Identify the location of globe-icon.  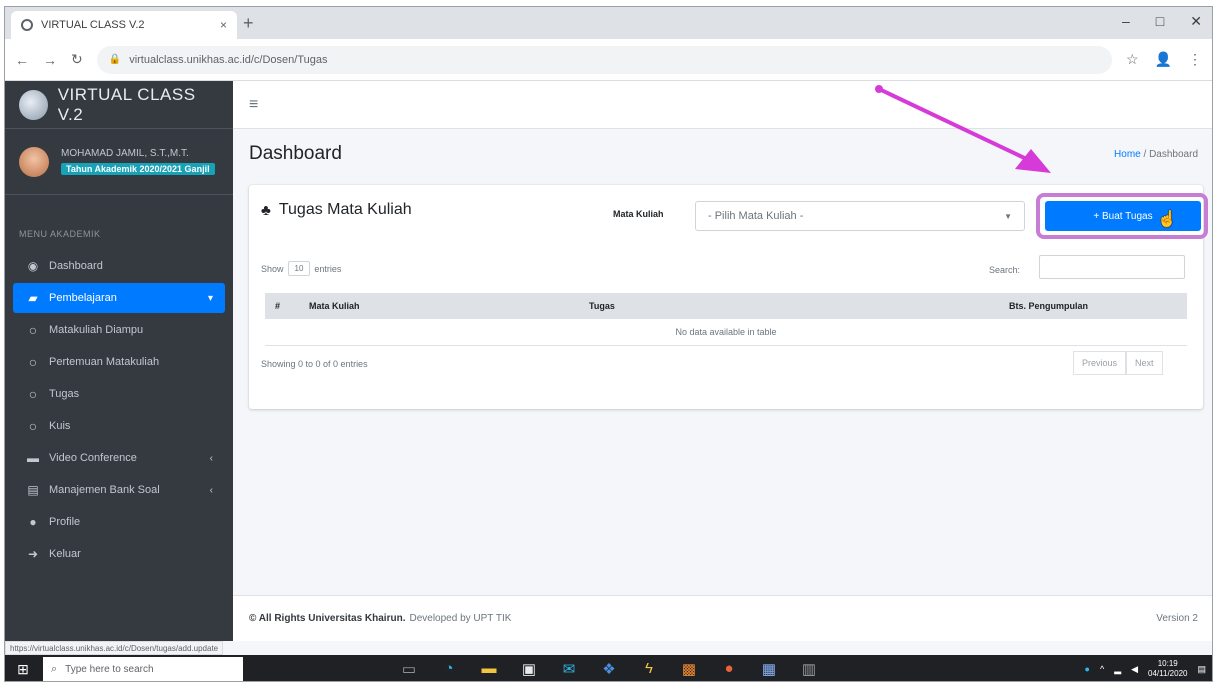
(27, 25).